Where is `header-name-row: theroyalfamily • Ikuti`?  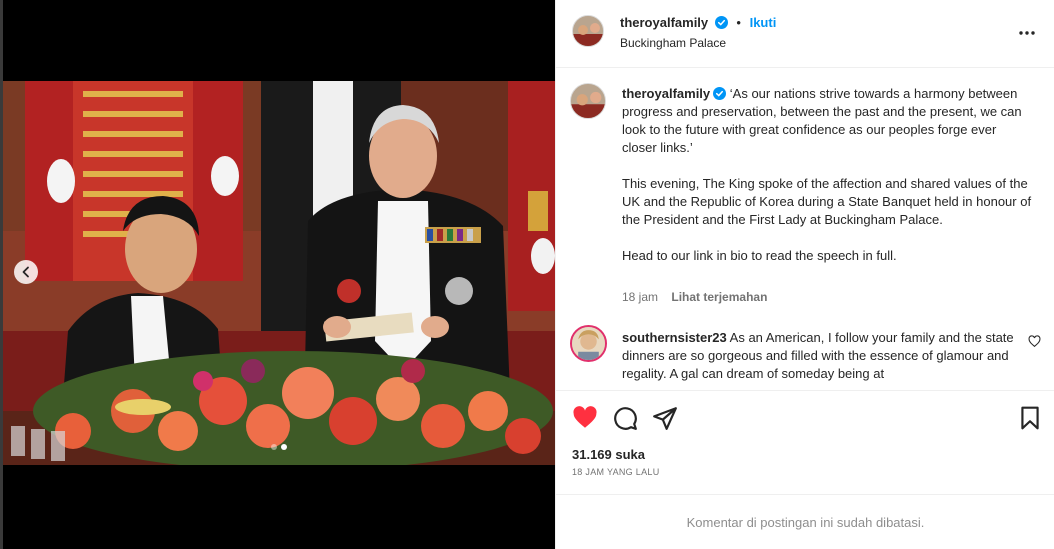
header-name-row: theroyalfamily • Ikuti is located at coordinates (698, 22).